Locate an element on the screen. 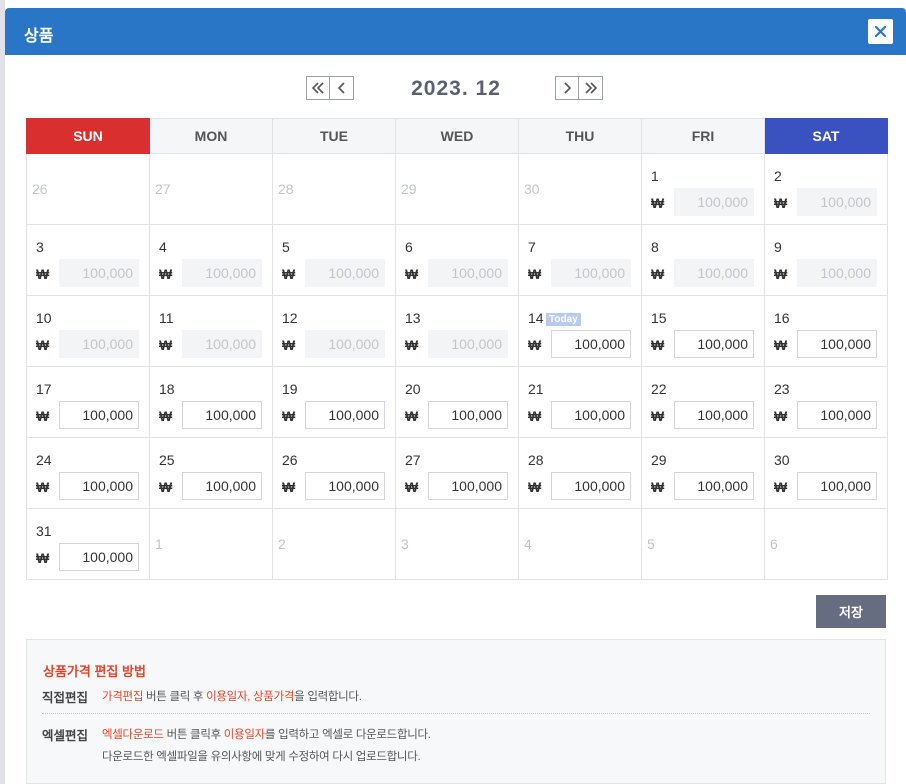 The width and height of the screenshot is (906, 784). day-number: 14 is located at coordinates (536, 318).